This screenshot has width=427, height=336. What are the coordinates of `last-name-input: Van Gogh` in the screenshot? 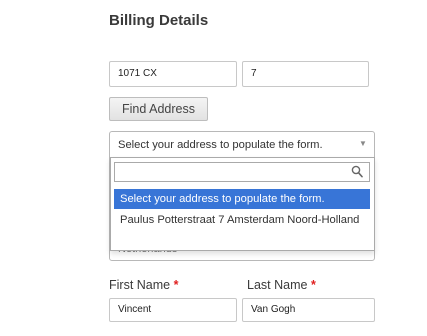 It's located at (308, 310).